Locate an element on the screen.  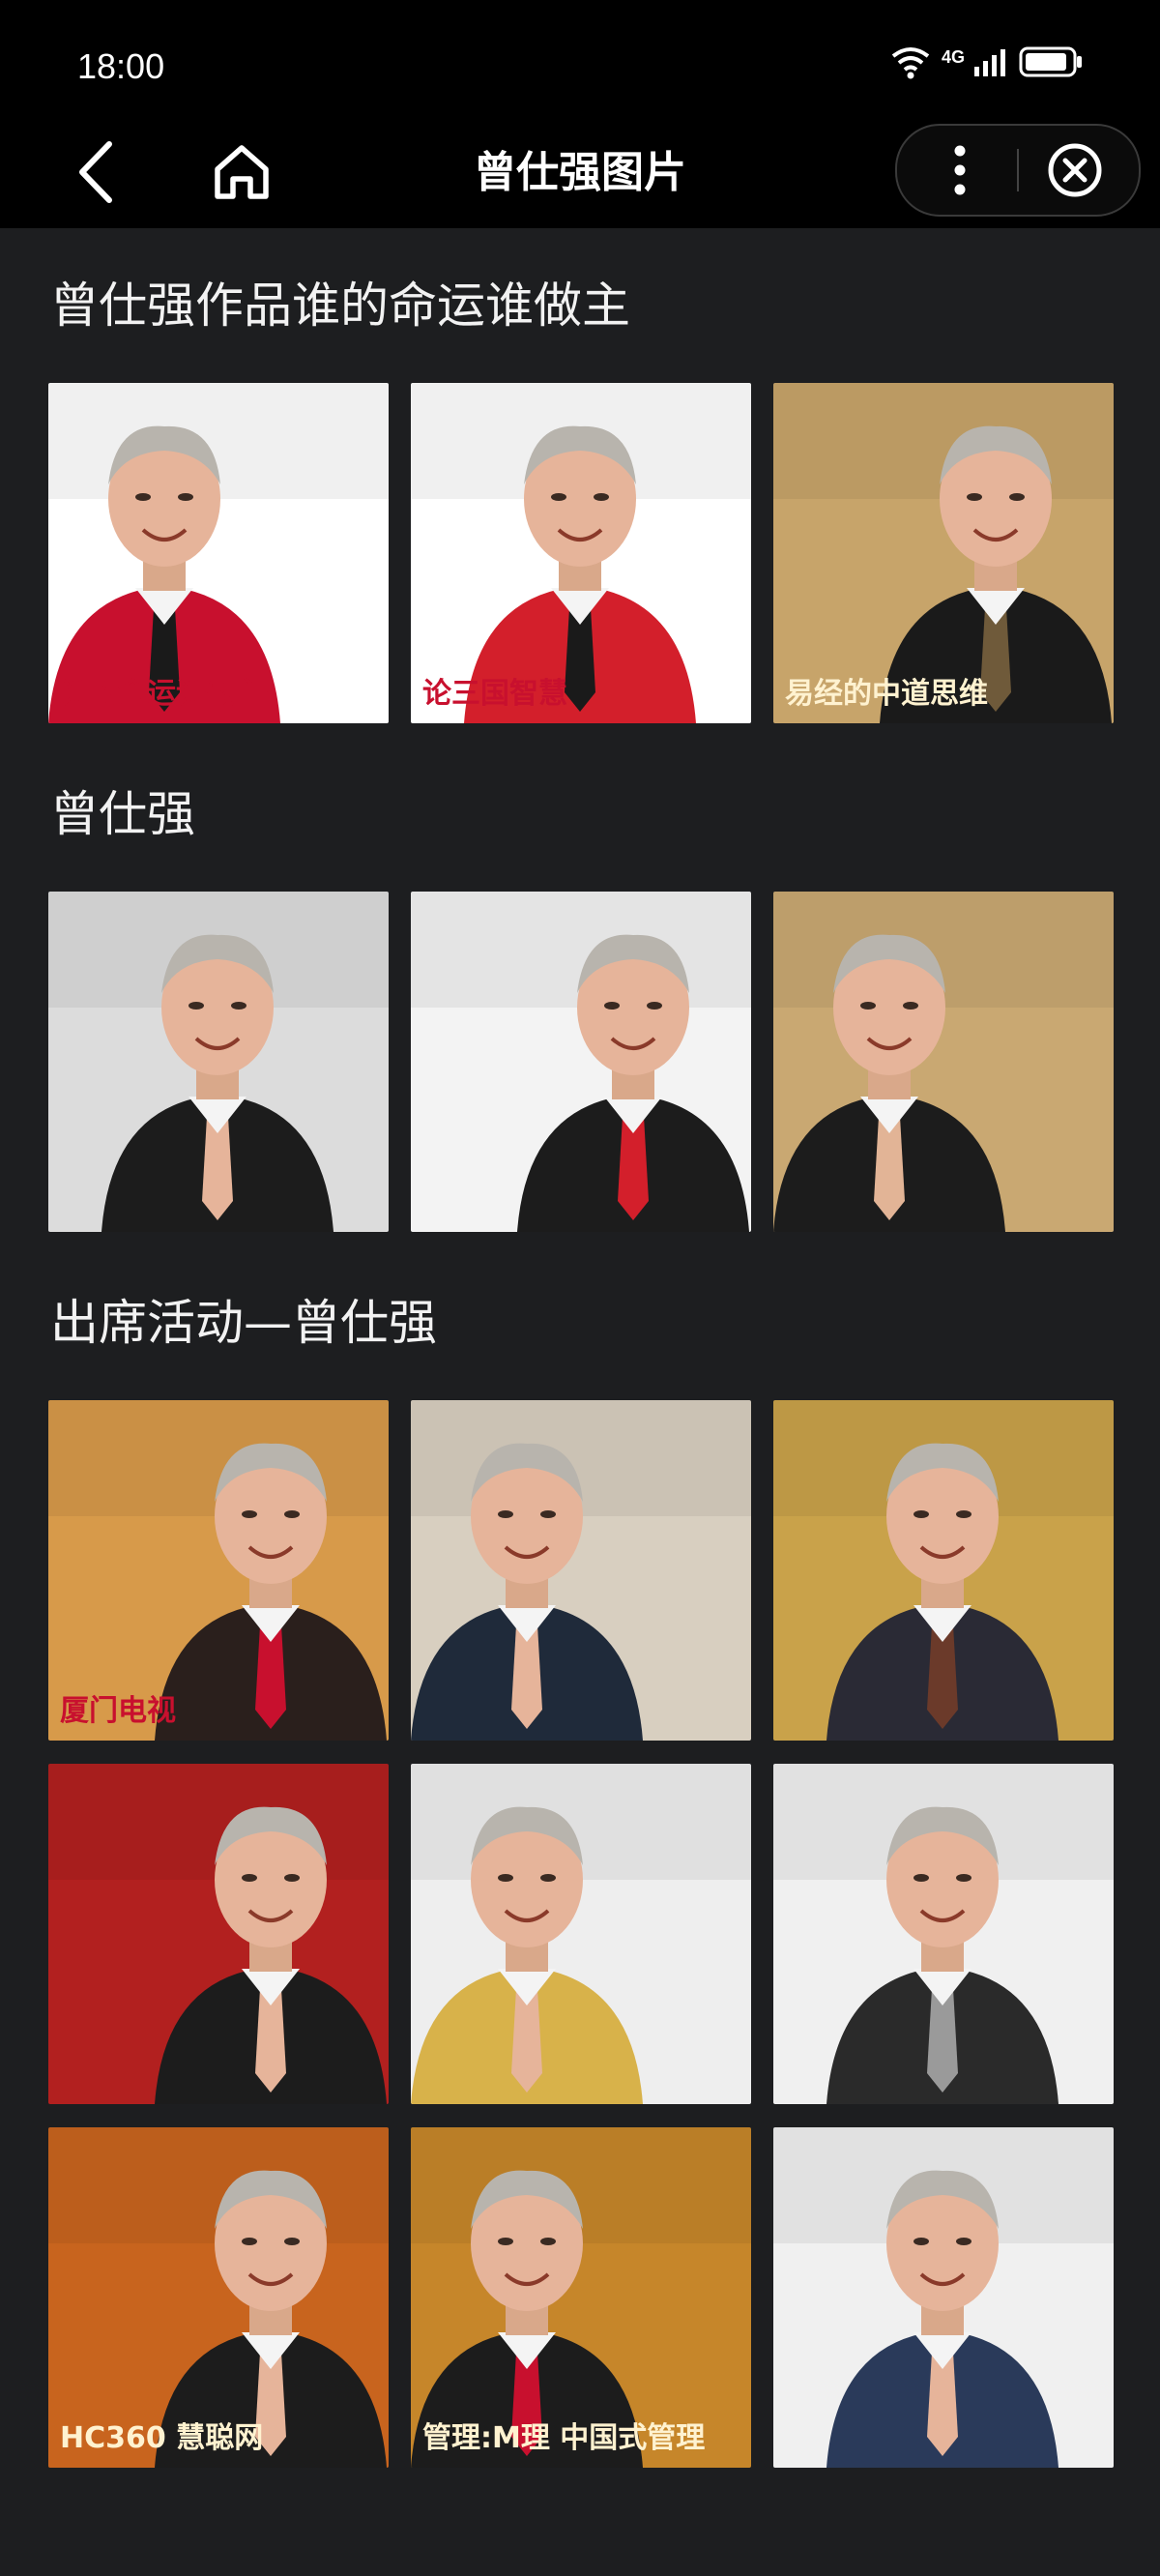
close-button is located at coordinates (1075, 170).